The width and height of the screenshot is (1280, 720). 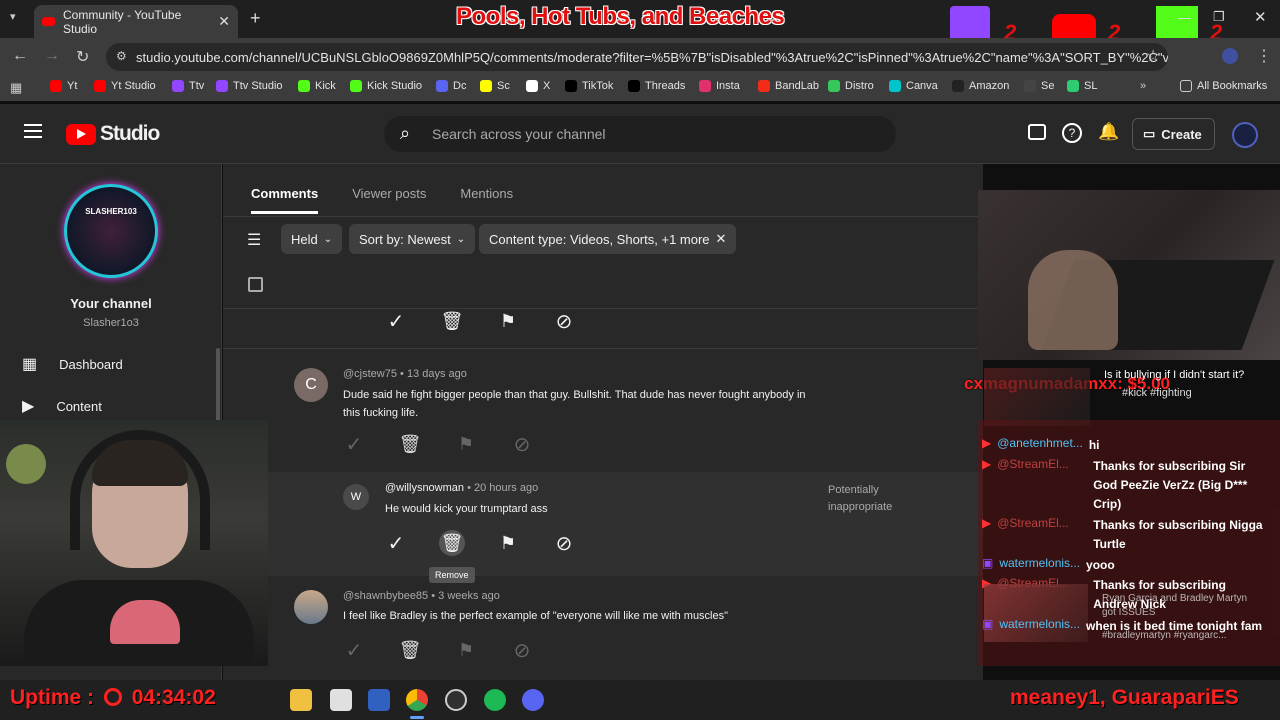 What do you see at coordinates (486, 200) in the screenshot?
I see `tab-mentions: Mentions` at bounding box center [486, 200].